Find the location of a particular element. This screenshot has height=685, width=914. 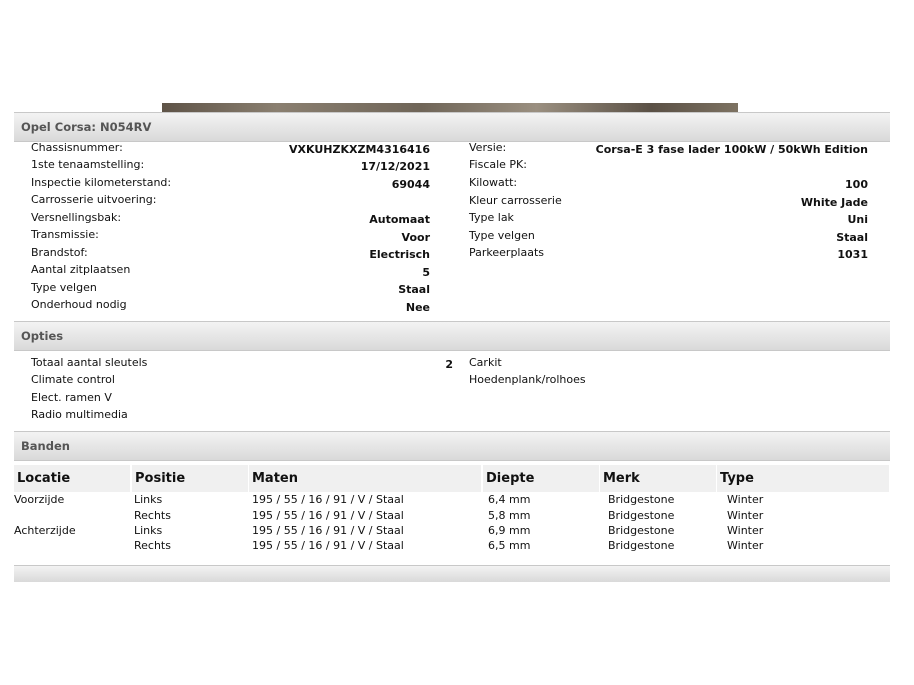

detail-label: Fiscale PK: is located at coordinates (498, 164).